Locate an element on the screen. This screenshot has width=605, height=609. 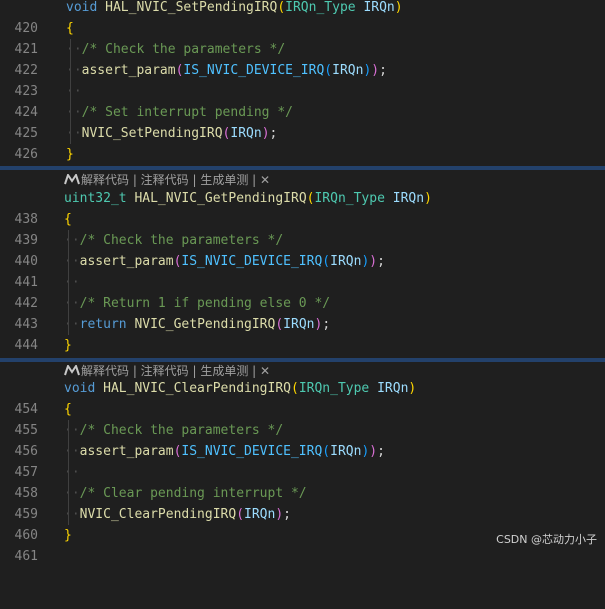
code-line: 424 ·· is located at coordinates (302, 100).